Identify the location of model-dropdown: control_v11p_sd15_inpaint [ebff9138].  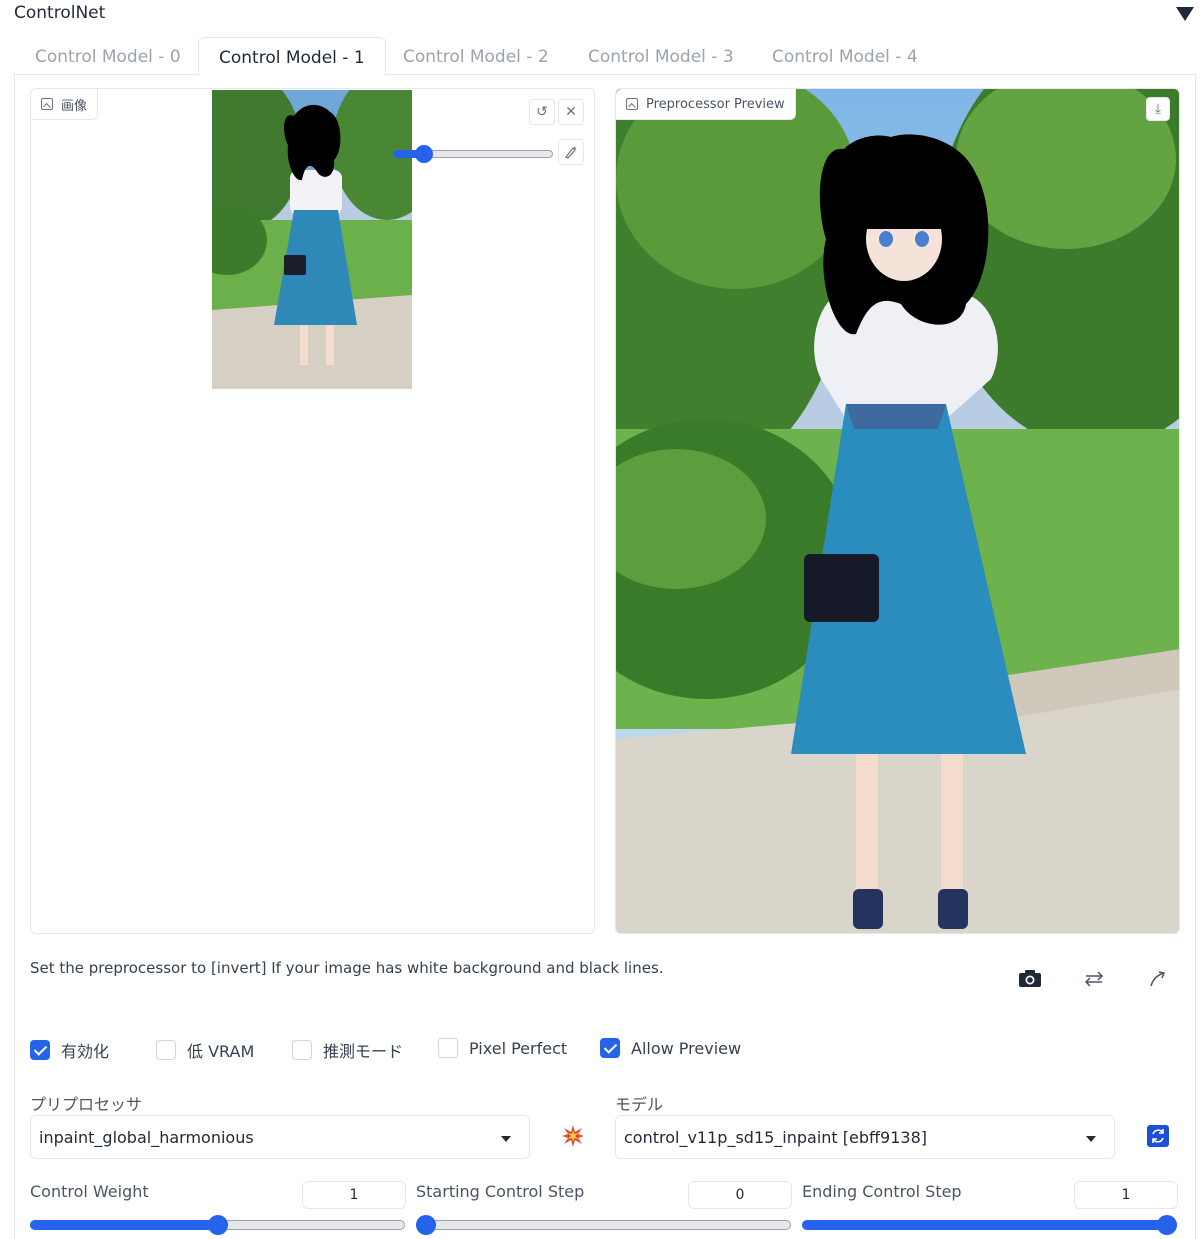
(865, 1137).